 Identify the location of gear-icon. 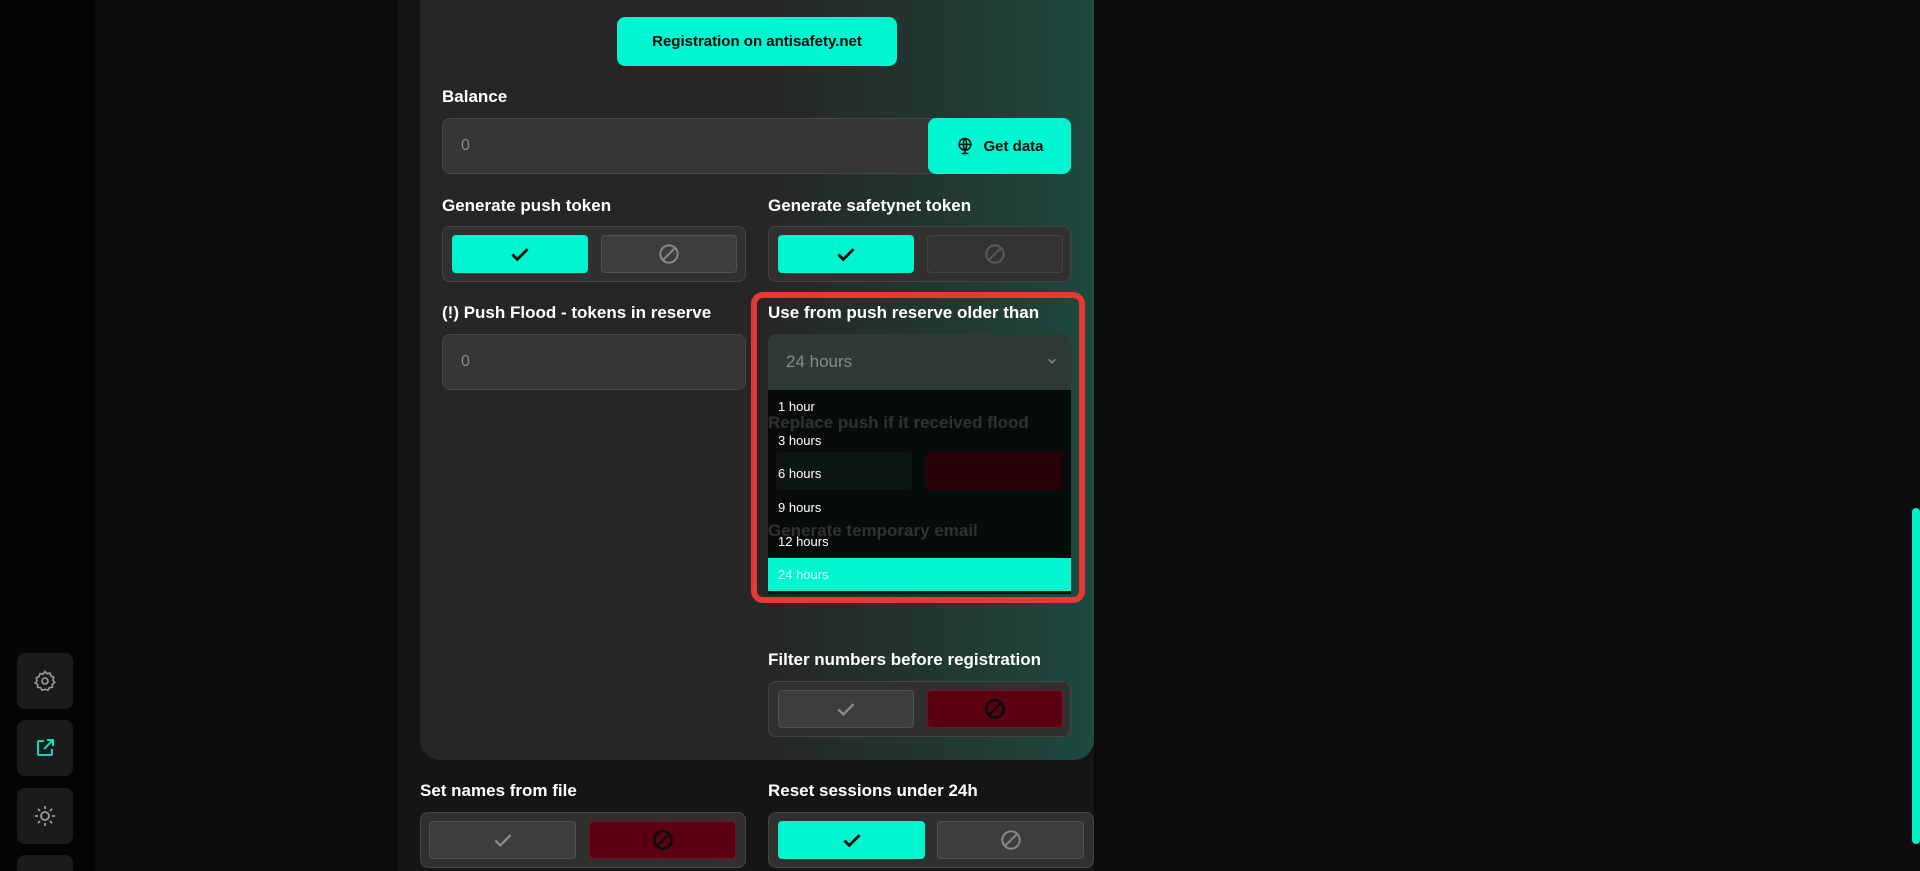
(45, 681).